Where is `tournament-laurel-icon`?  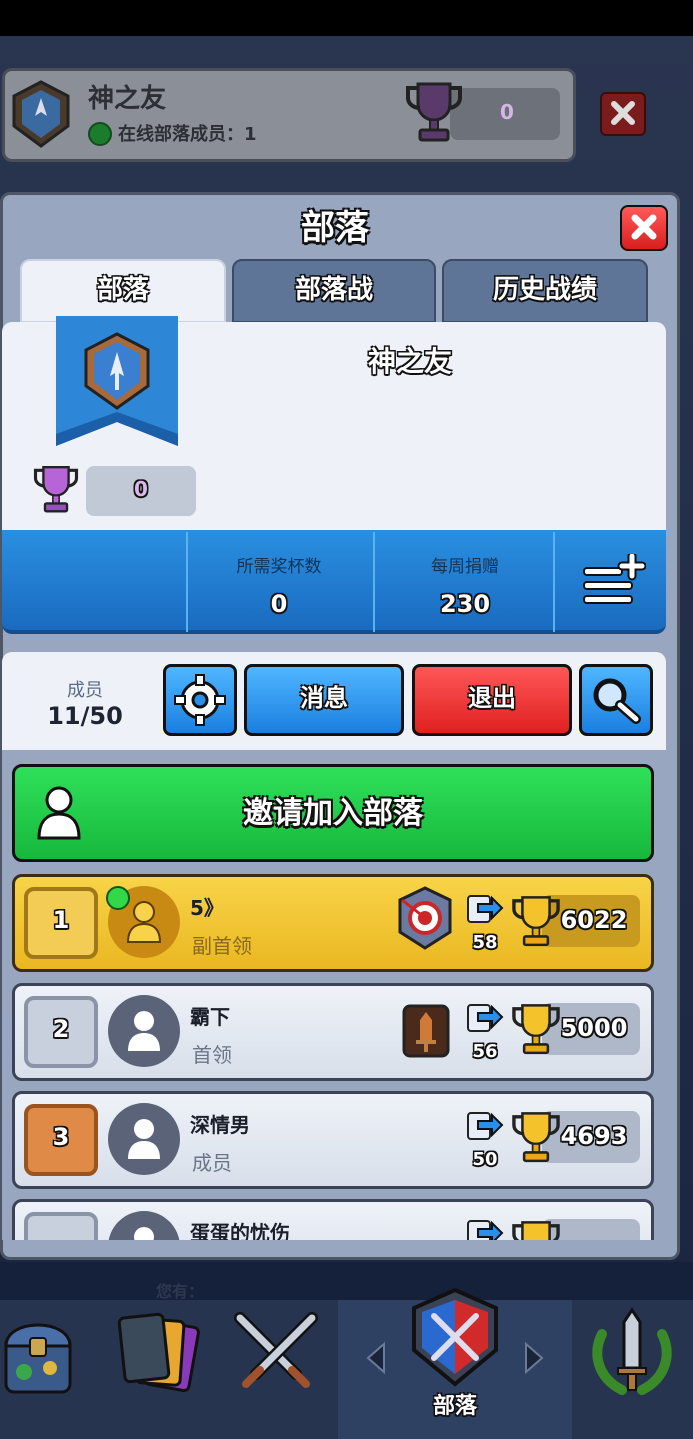 tournament-laurel-icon is located at coordinates (632, 1354).